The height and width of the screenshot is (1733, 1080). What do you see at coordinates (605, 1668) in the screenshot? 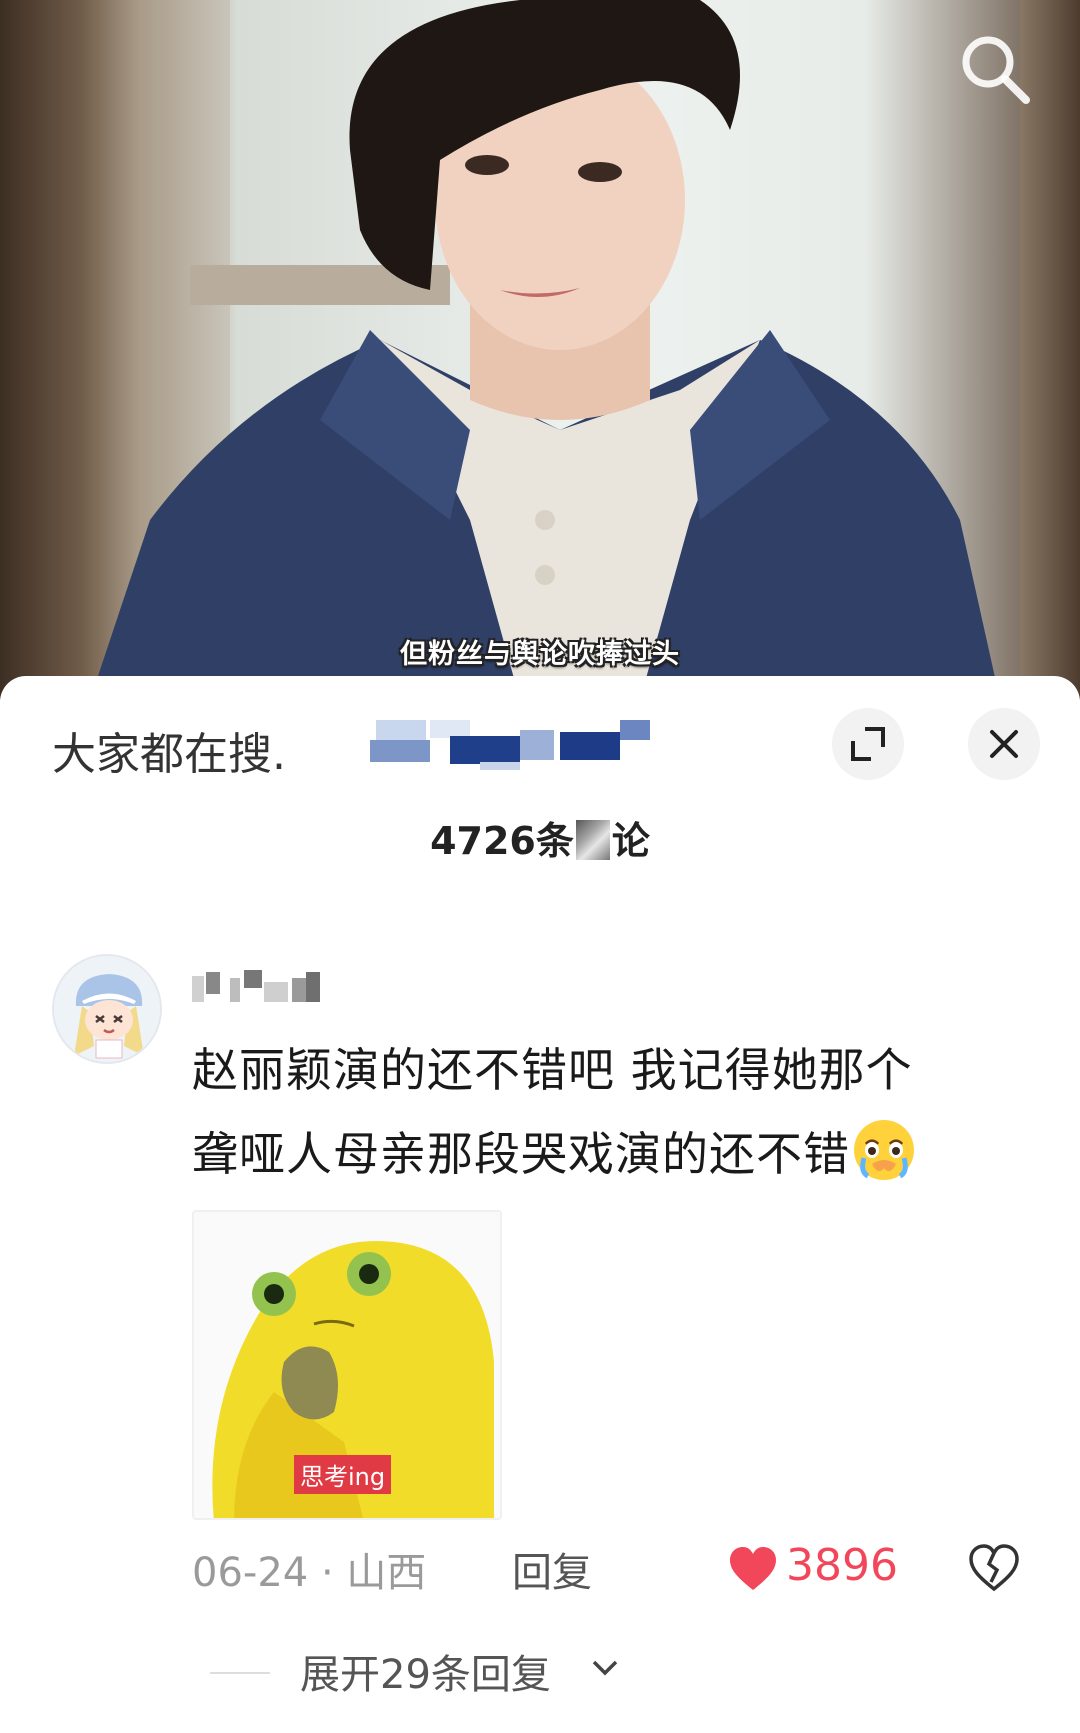
I see `chevron-down-icon` at bounding box center [605, 1668].